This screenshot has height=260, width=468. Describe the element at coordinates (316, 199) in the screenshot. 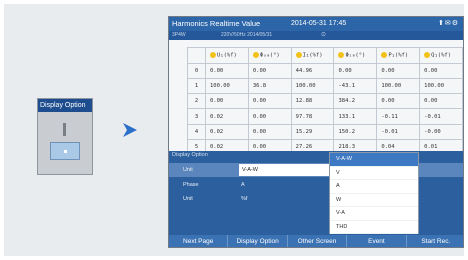

I see `option-row-unit-percent: Unit %f` at that location.